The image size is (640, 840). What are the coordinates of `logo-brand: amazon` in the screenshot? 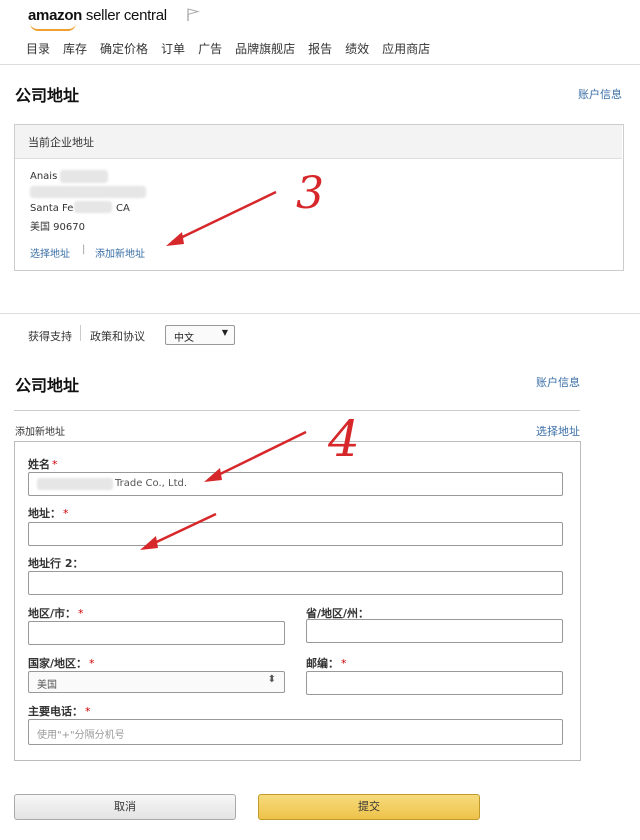 It's located at (55, 15).